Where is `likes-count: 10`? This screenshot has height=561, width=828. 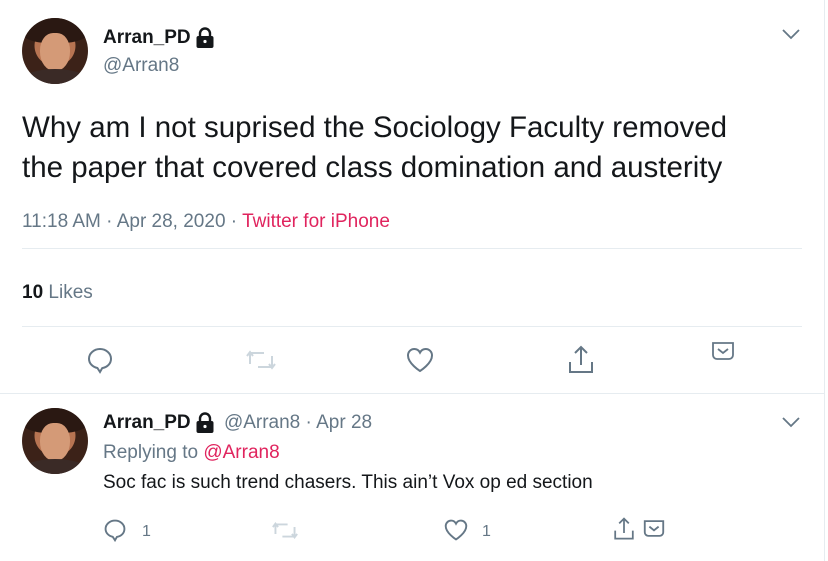
likes-count: 10 is located at coordinates (33, 292).